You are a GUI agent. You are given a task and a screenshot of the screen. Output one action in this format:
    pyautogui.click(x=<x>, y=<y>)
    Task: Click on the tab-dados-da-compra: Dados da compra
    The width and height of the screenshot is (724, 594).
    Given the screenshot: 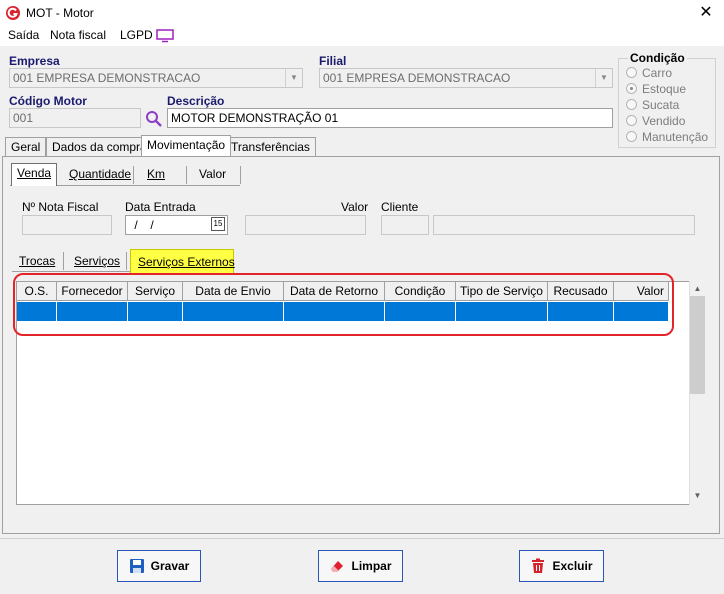 What is the action you would take?
    pyautogui.click(x=99, y=146)
    